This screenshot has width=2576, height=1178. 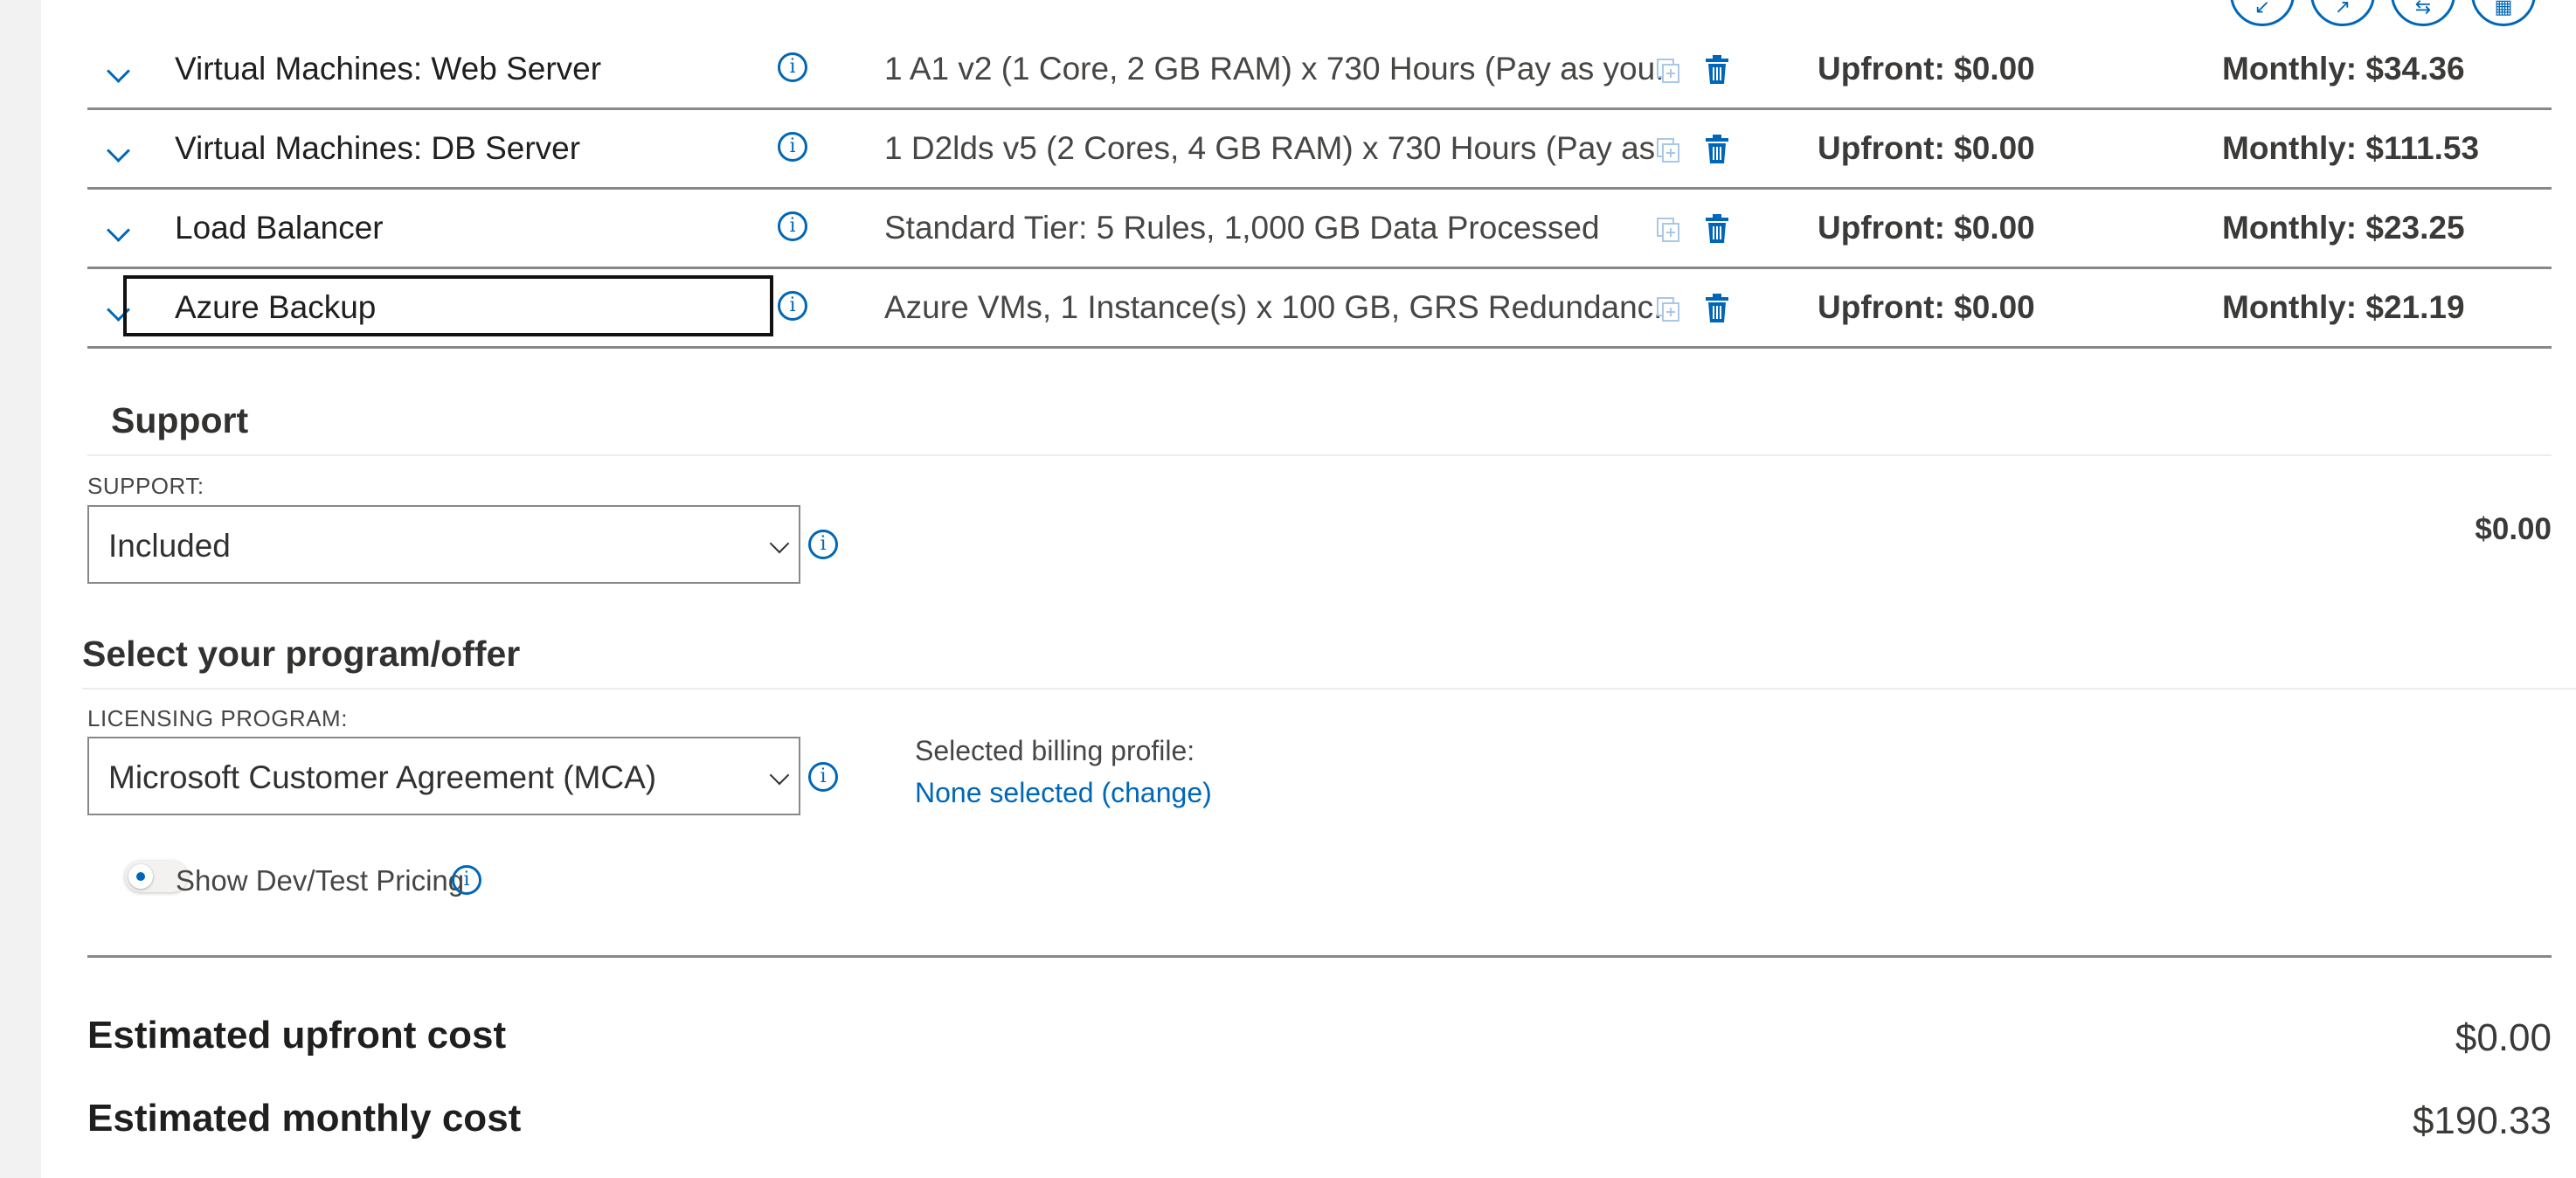 What do you see at coordinates (1319, 956) in the screenshot?
I see `totals-divider` at bounding box center [1319, 956].